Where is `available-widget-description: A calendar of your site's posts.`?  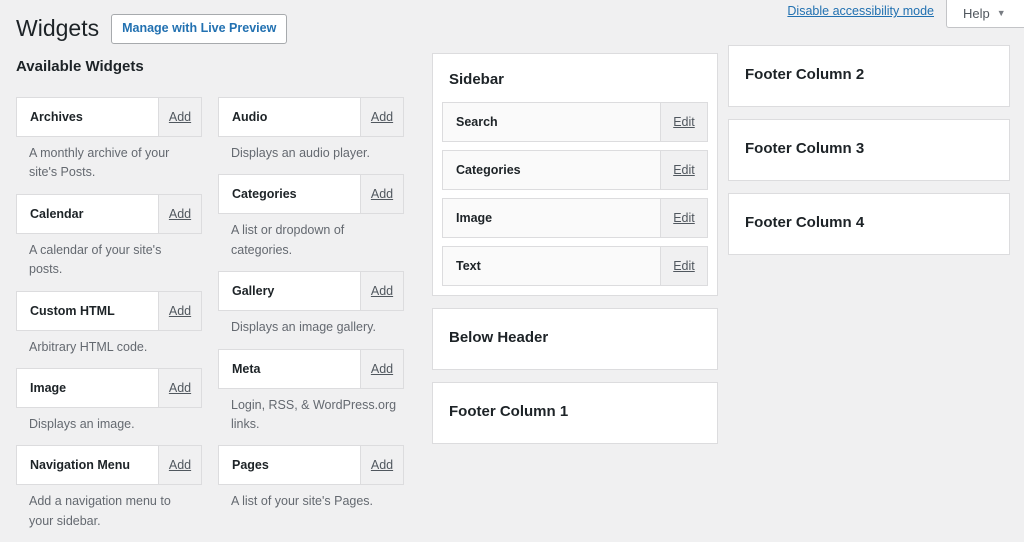
available-widget-description: A calendar of your site's posts. is located at coordinates (95, 259).